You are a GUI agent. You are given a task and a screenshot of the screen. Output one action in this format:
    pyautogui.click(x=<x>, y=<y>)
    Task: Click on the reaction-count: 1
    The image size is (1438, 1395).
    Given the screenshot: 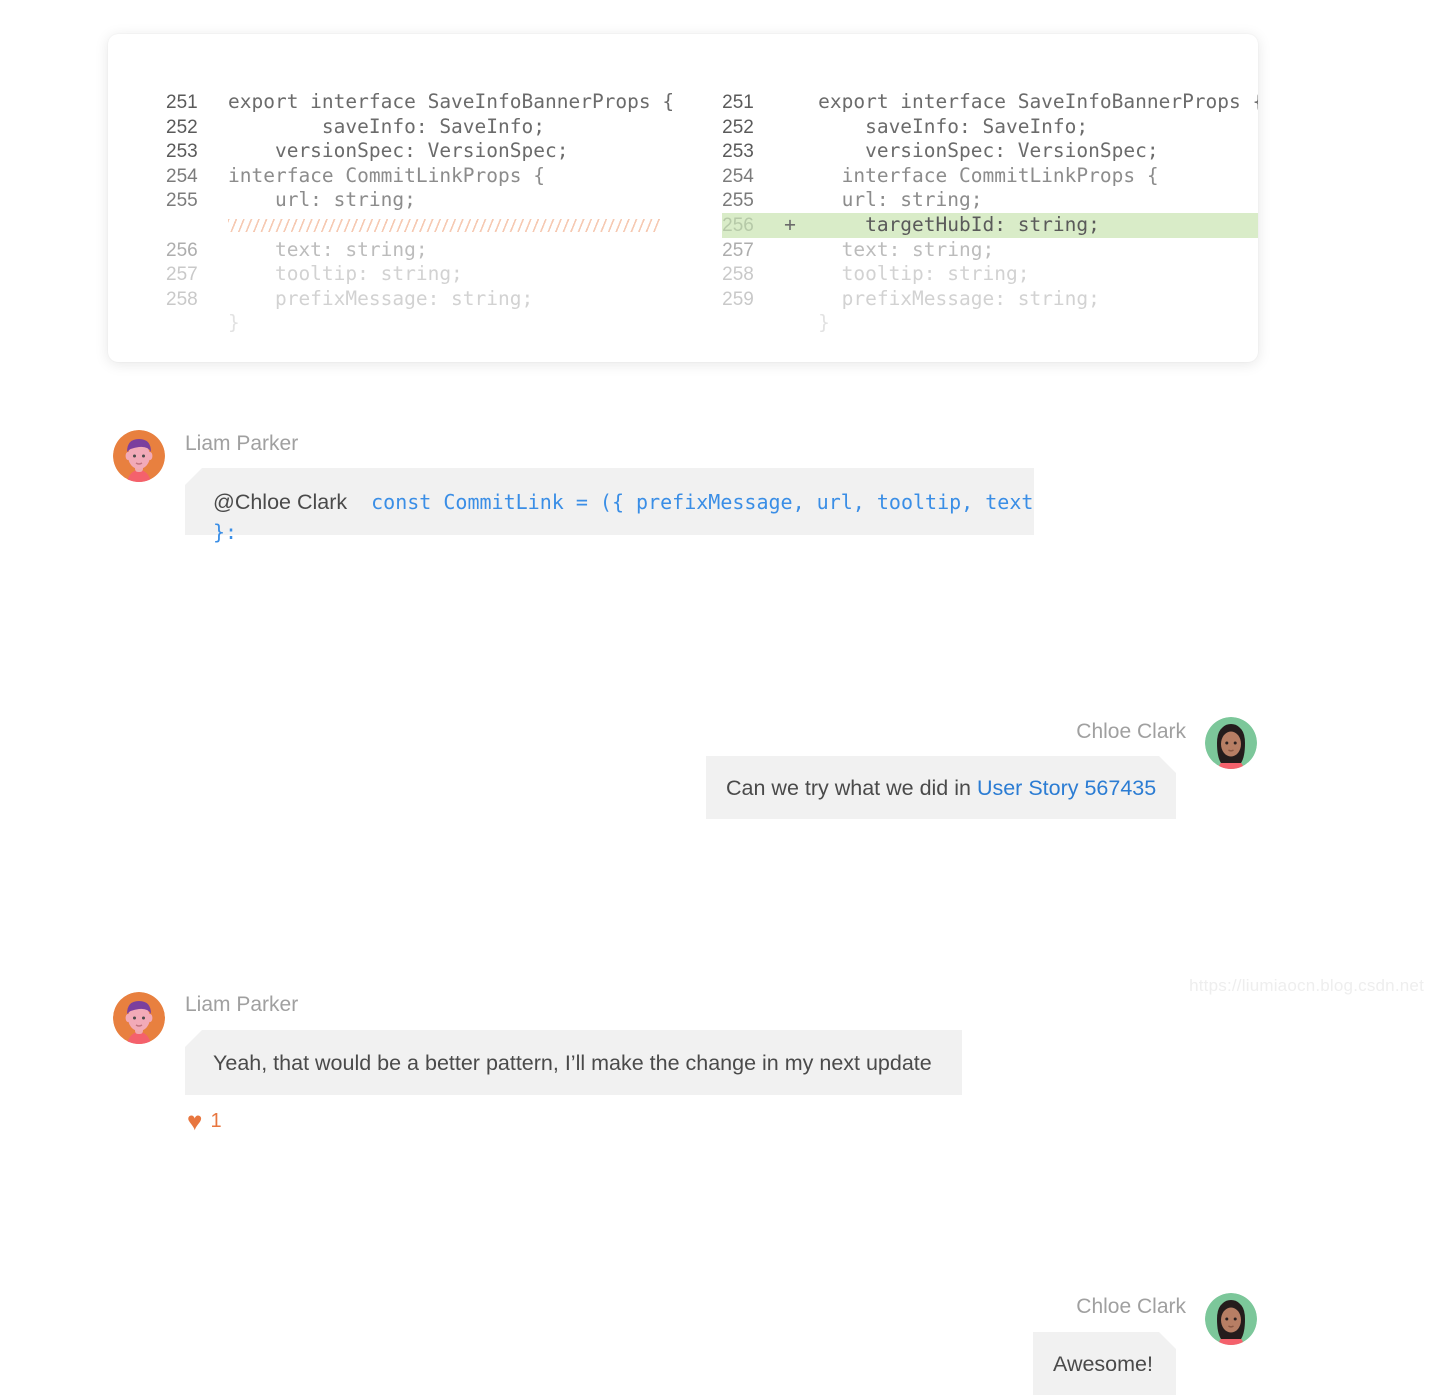 What is the action you would take?
    pyautogui.click(x=216, y=1120)
    